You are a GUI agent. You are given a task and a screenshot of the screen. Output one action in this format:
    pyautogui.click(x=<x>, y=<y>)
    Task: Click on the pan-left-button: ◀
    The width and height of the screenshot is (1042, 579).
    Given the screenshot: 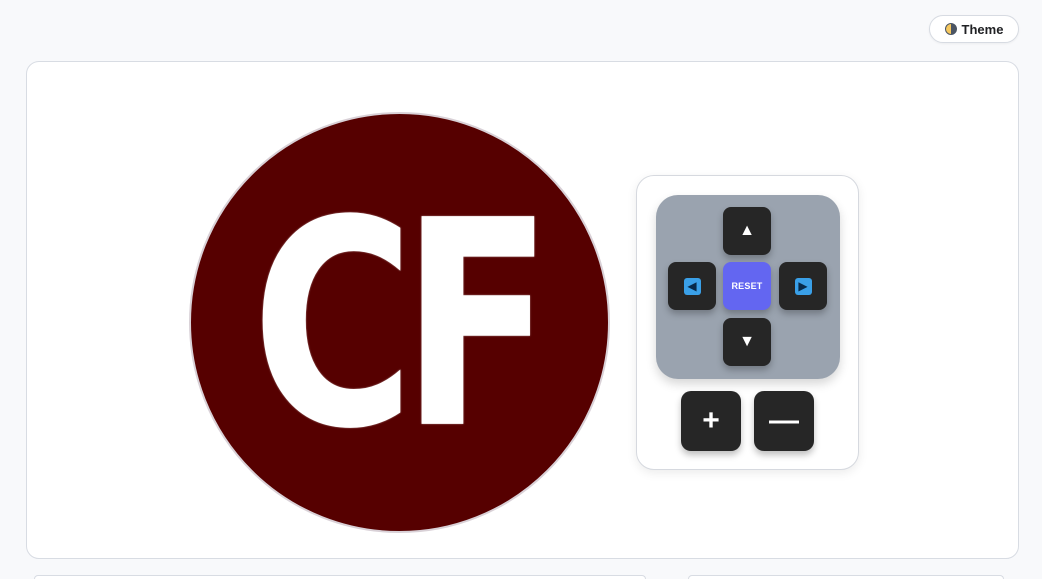 What is the action you would take?
    pyautogui.click(x=692, y=286)
    